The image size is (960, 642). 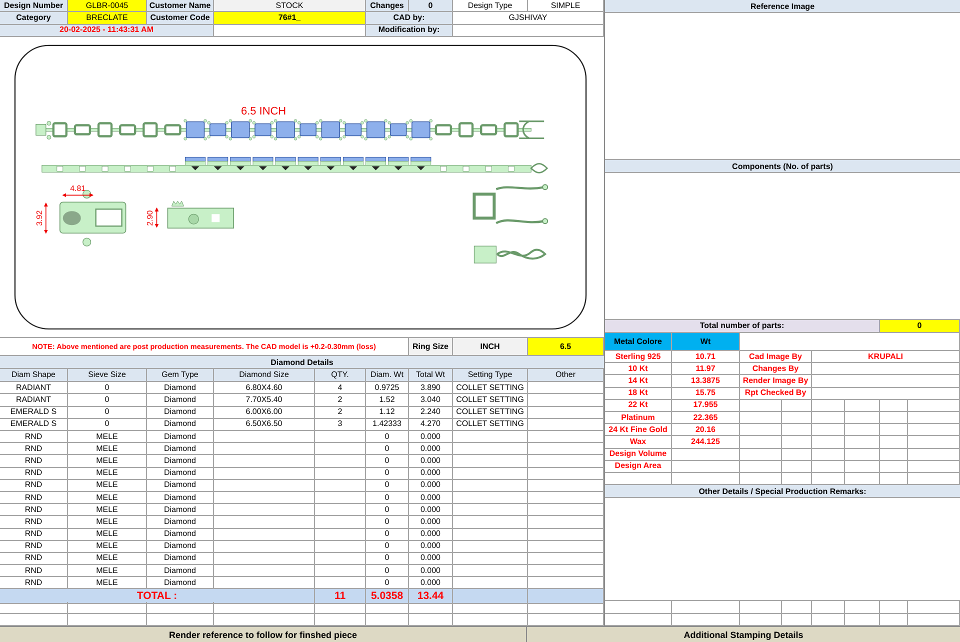 What do you see at coordinates (776, 357) in the screenshot?
I see `credit-label: Cad Image By` at bounding box center [776, 357].